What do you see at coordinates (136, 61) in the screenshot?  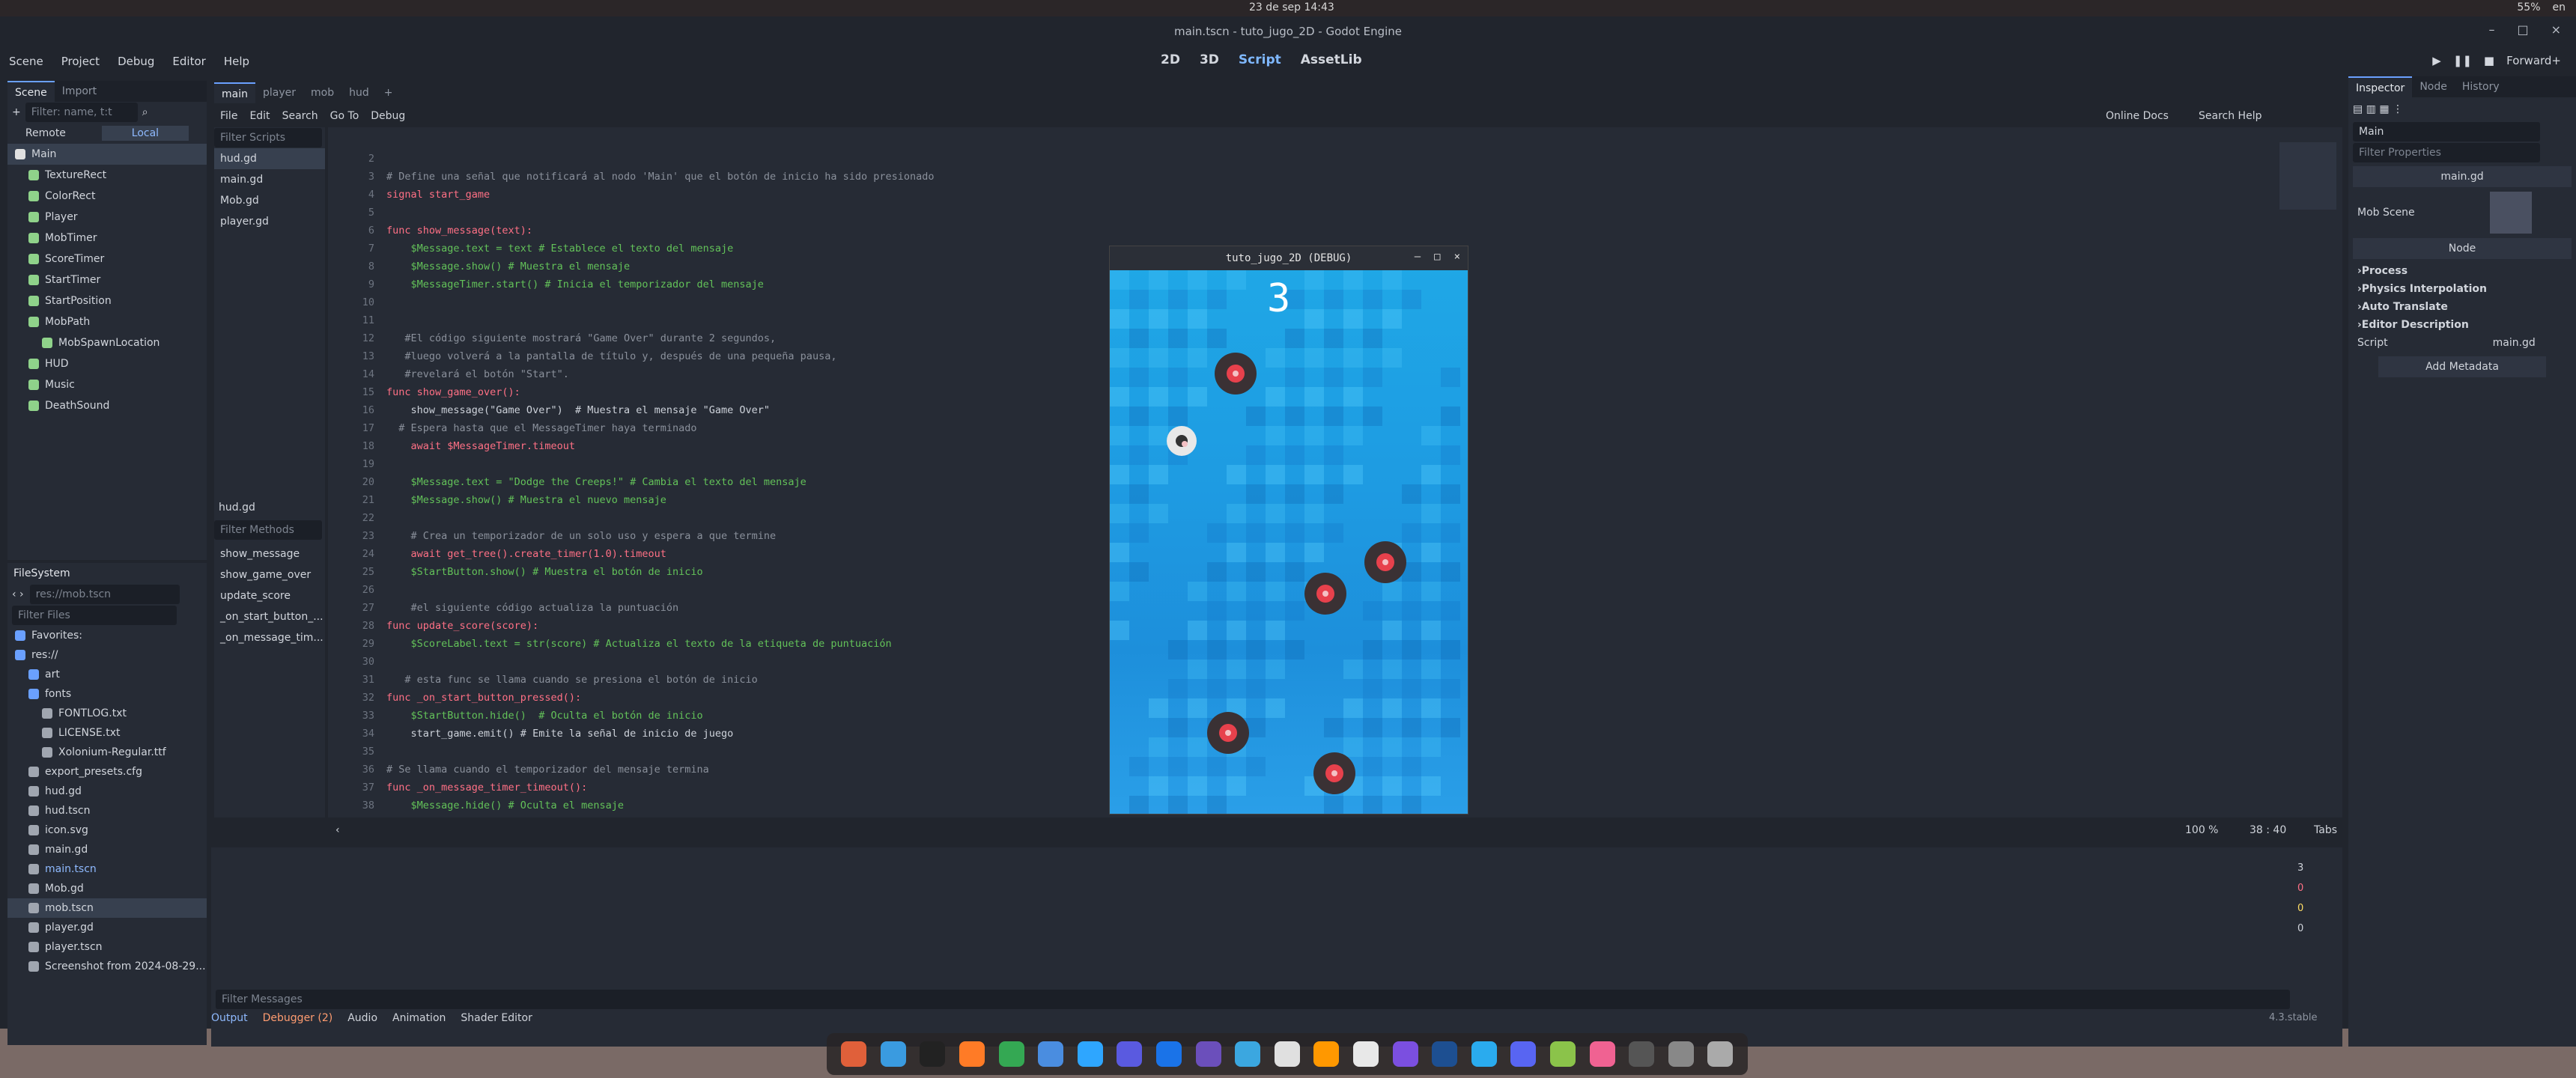 I see `menu-debug: Debug` at bounding box center [136, 61].